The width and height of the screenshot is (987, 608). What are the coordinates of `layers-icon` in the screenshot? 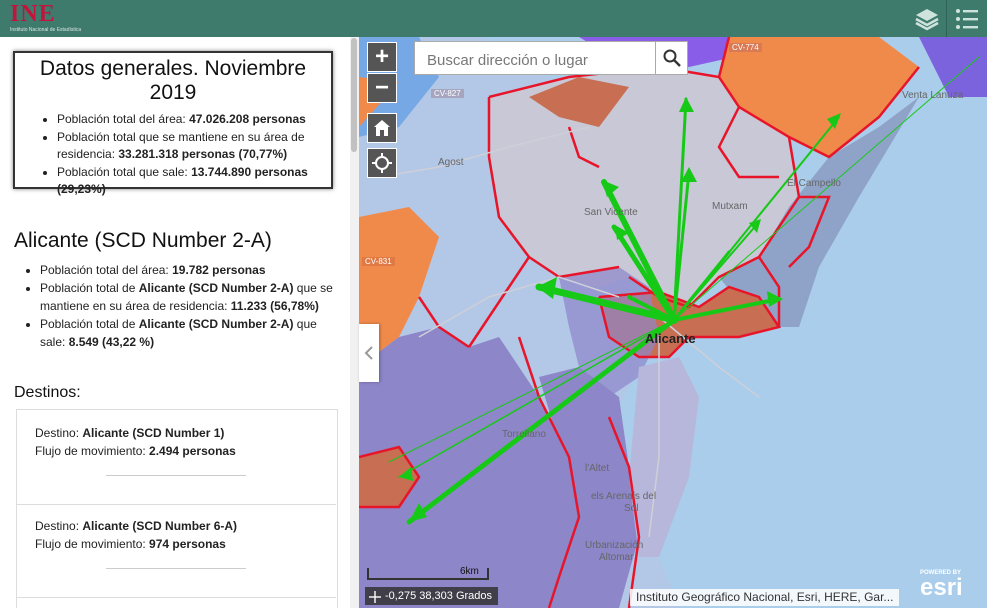 It's located at (927, 18).